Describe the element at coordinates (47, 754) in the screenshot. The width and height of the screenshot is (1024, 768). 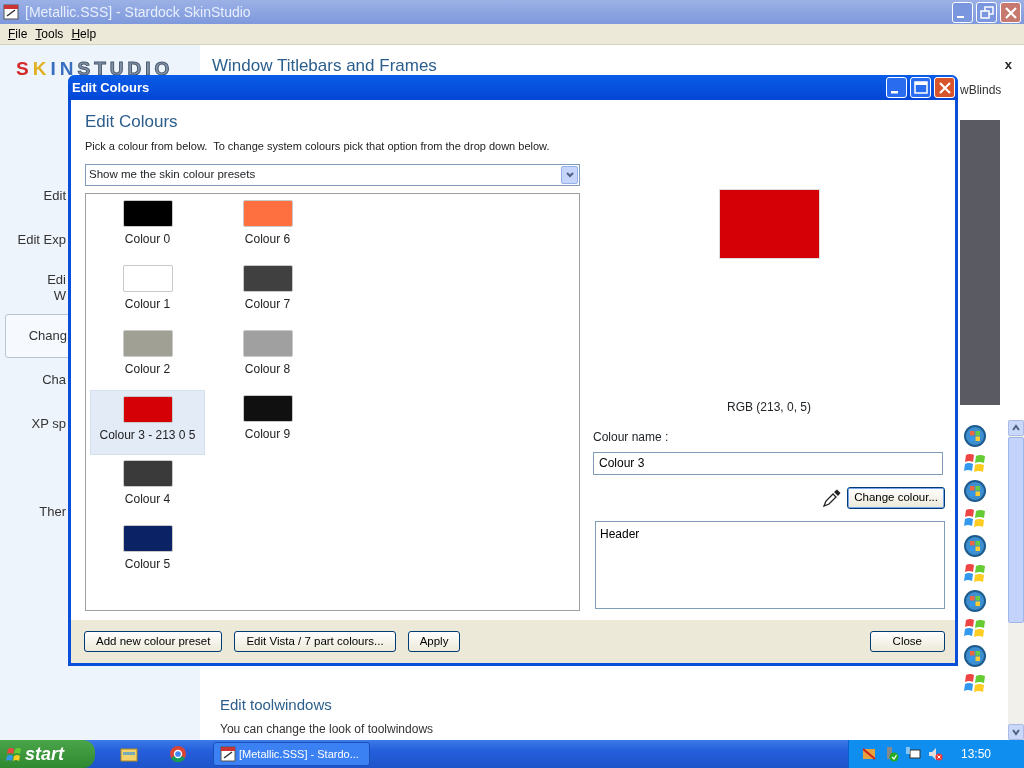
I see `start-button: start` at that location.